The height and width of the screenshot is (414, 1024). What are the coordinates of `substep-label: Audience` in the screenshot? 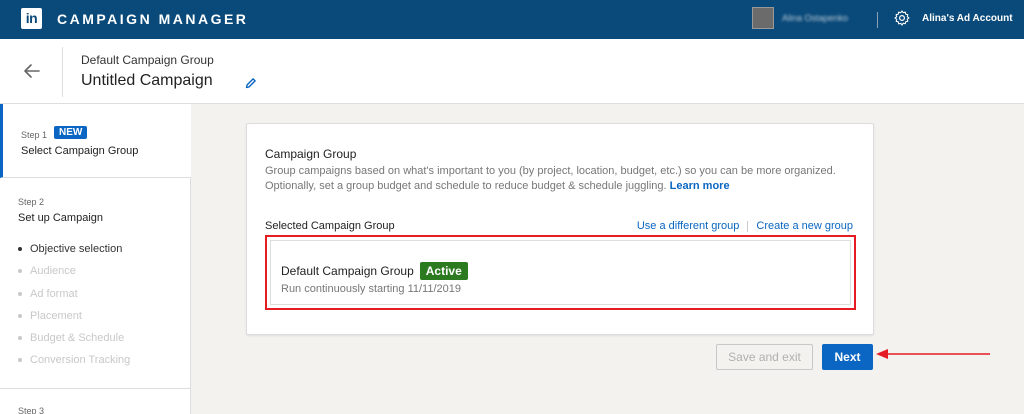 It's located at (53, 271).